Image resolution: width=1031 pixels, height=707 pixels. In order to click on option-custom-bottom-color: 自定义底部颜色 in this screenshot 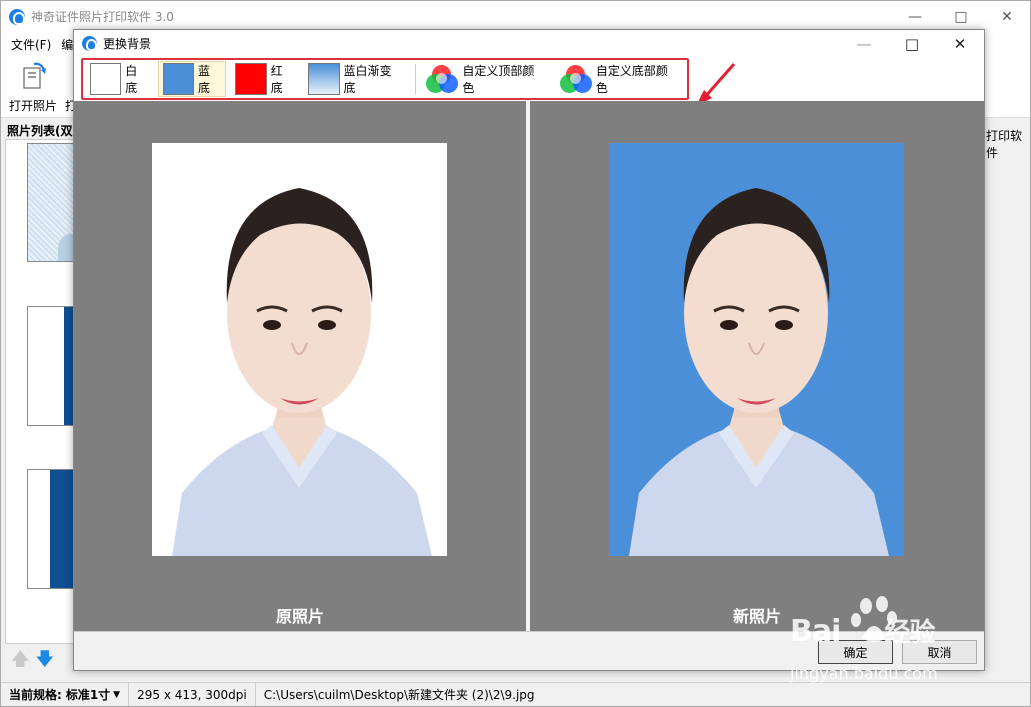, I will do `click(618, 79)`.